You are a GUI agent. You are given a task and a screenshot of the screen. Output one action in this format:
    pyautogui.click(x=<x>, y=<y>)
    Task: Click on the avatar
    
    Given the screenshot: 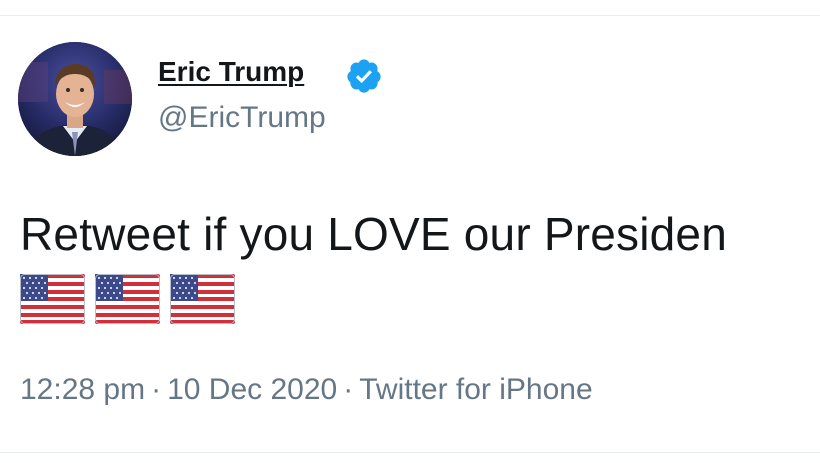 What is the action you would take?
    pyautogui.click(x=75, y=99)
    